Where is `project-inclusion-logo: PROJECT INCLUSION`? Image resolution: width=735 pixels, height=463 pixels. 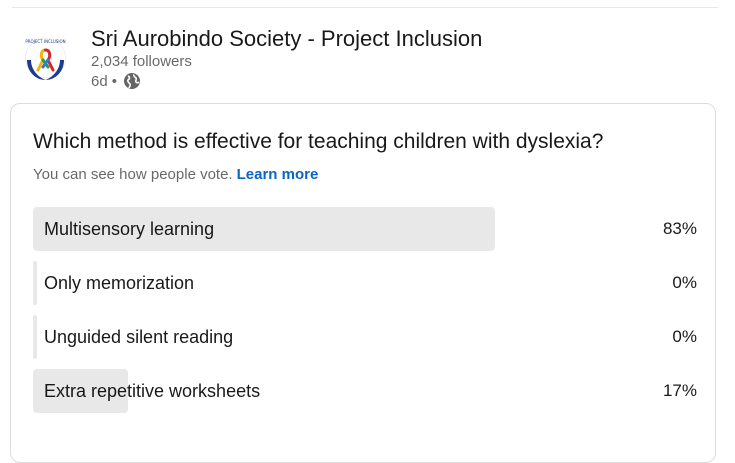 project-inclusion-logo: PROJECT INCLUSION is located at coordinates (45, 59).